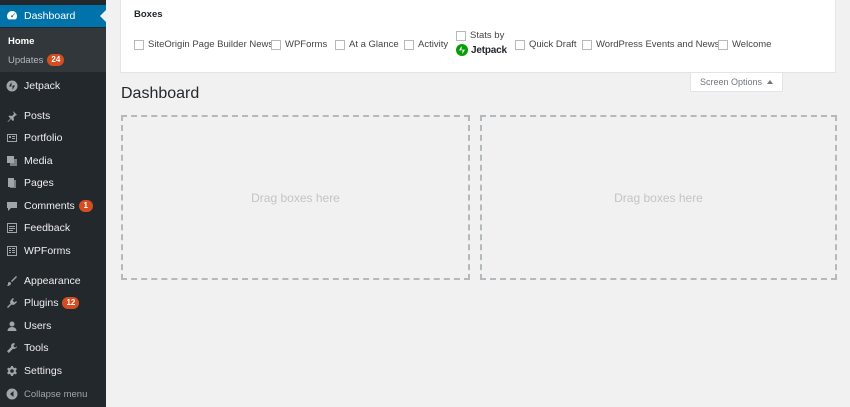 The image size is (850, 407). Describe the element at coordinates (53, 161) in the screenshot. I see `sidebar-item-media: Media` at that location.